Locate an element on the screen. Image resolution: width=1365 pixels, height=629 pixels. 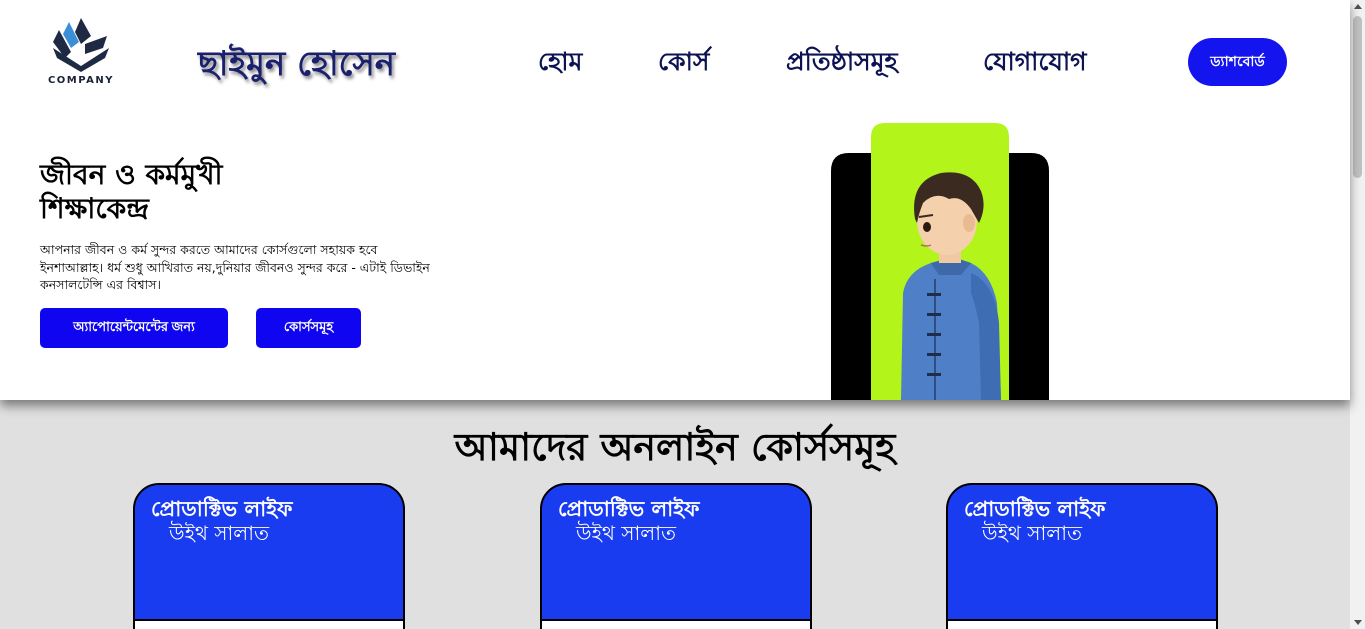
hero-title-line1: জীবন ও কর্মমুখী is located at coordinates (131, 174).